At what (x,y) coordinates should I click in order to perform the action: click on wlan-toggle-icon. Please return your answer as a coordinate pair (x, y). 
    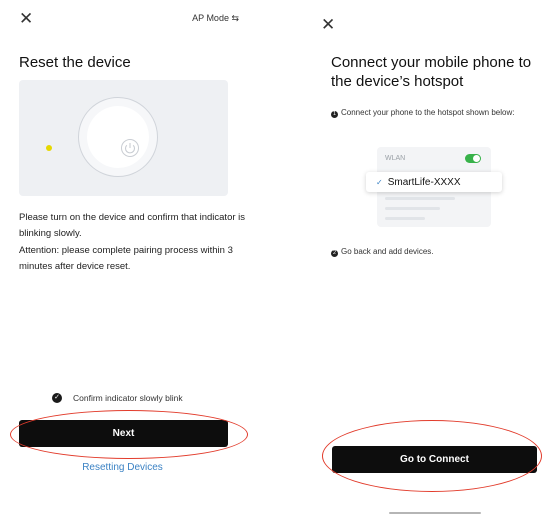
    Looking at the image, I should click on (473, 158).